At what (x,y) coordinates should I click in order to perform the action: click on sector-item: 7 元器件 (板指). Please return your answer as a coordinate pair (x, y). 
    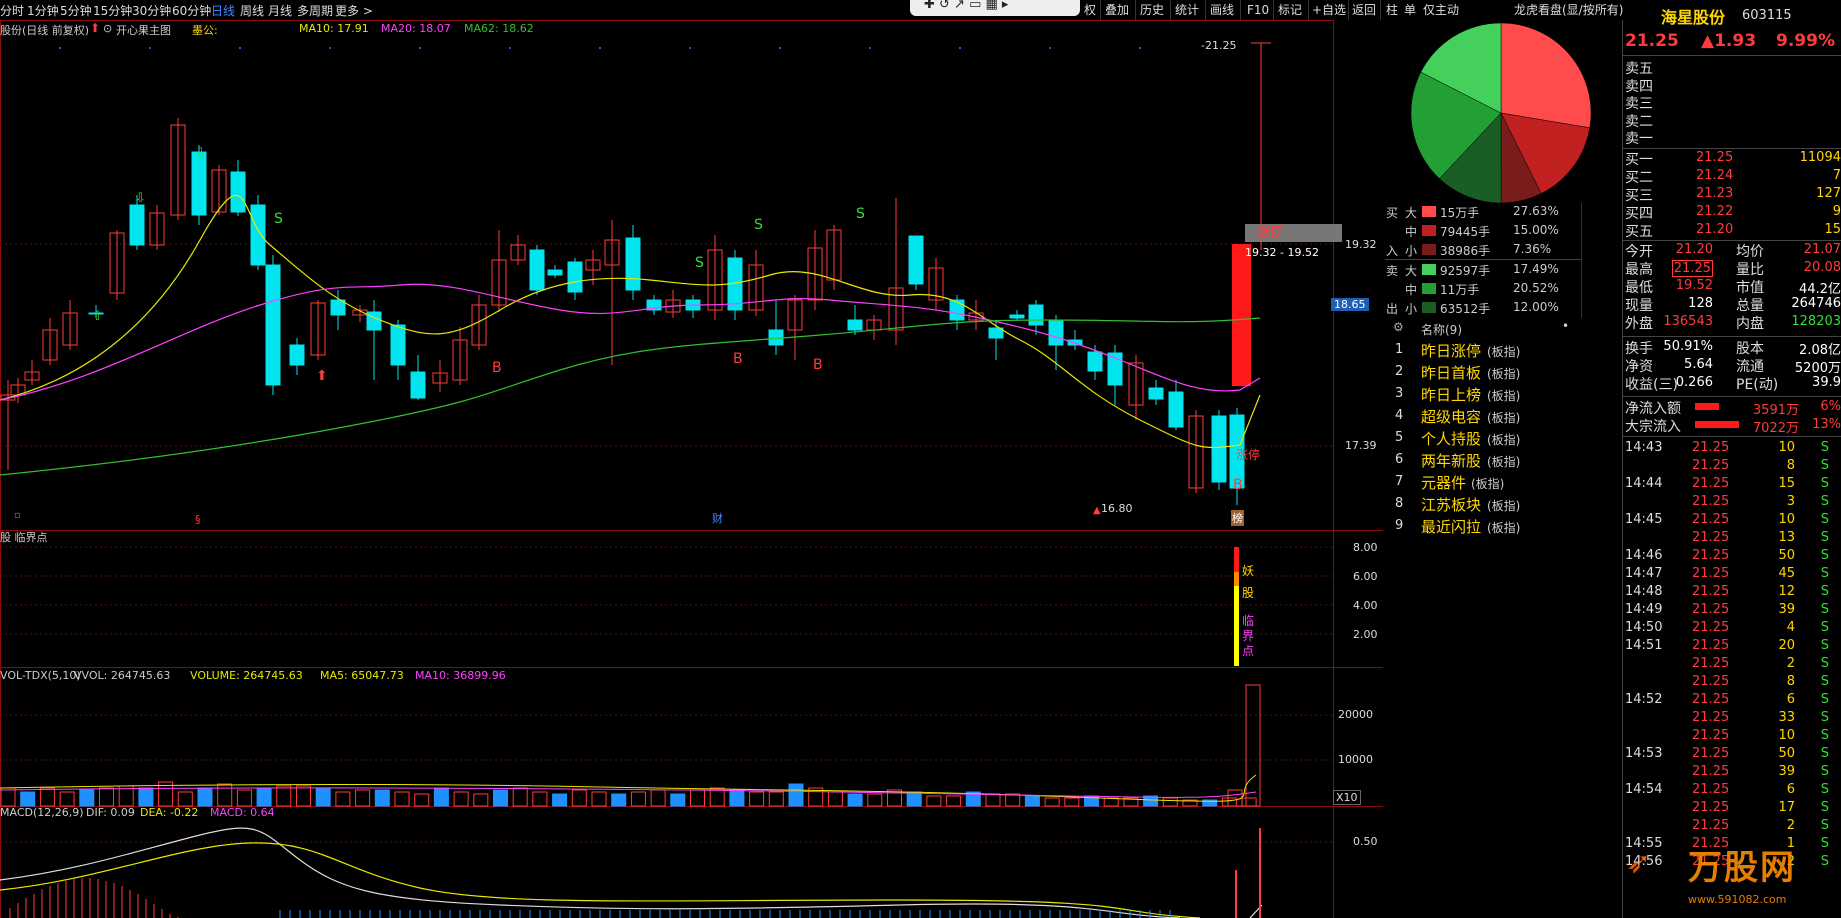
    Looking at the image, I should click on (1500, 482).